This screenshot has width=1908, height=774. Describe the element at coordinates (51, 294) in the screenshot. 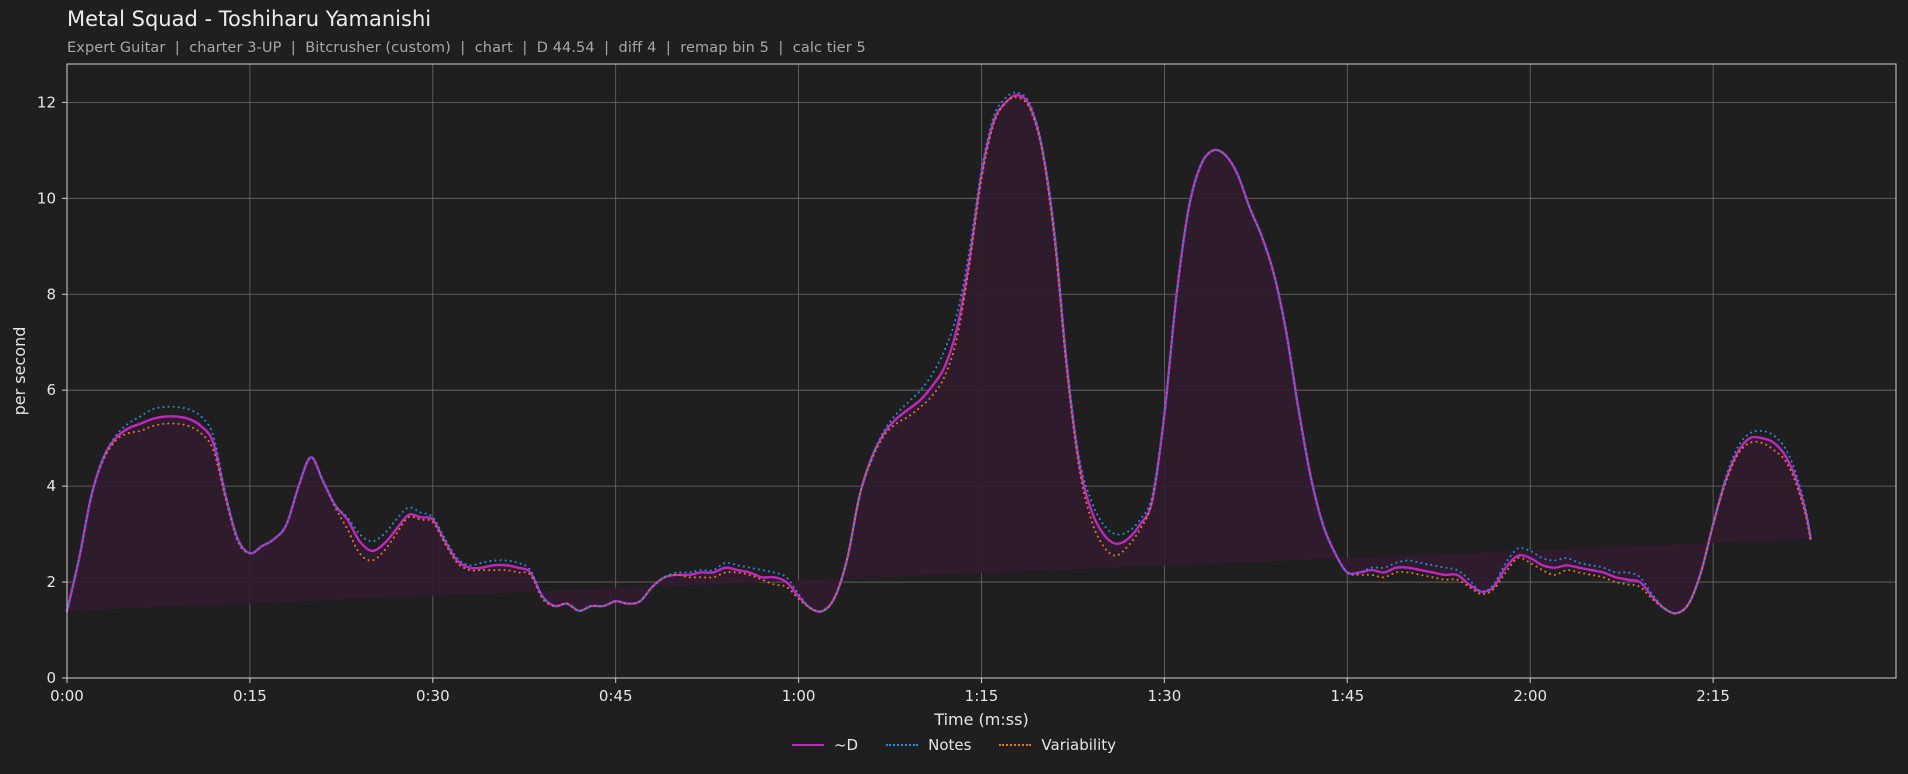

I see `y-tick-label: 8` at that location.